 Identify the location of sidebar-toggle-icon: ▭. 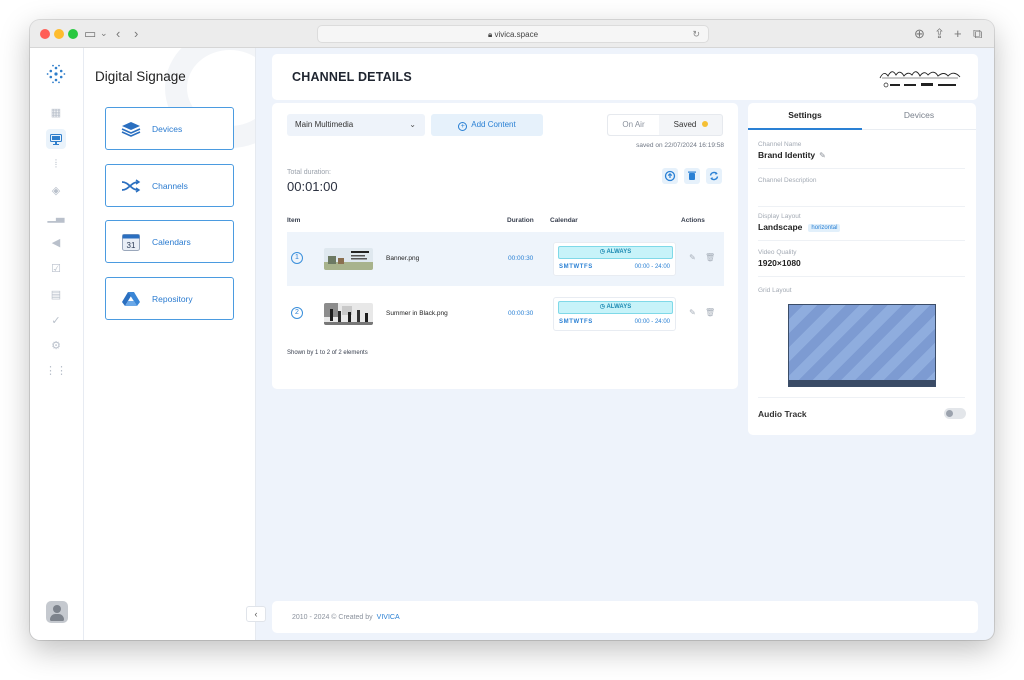
(90, 34).